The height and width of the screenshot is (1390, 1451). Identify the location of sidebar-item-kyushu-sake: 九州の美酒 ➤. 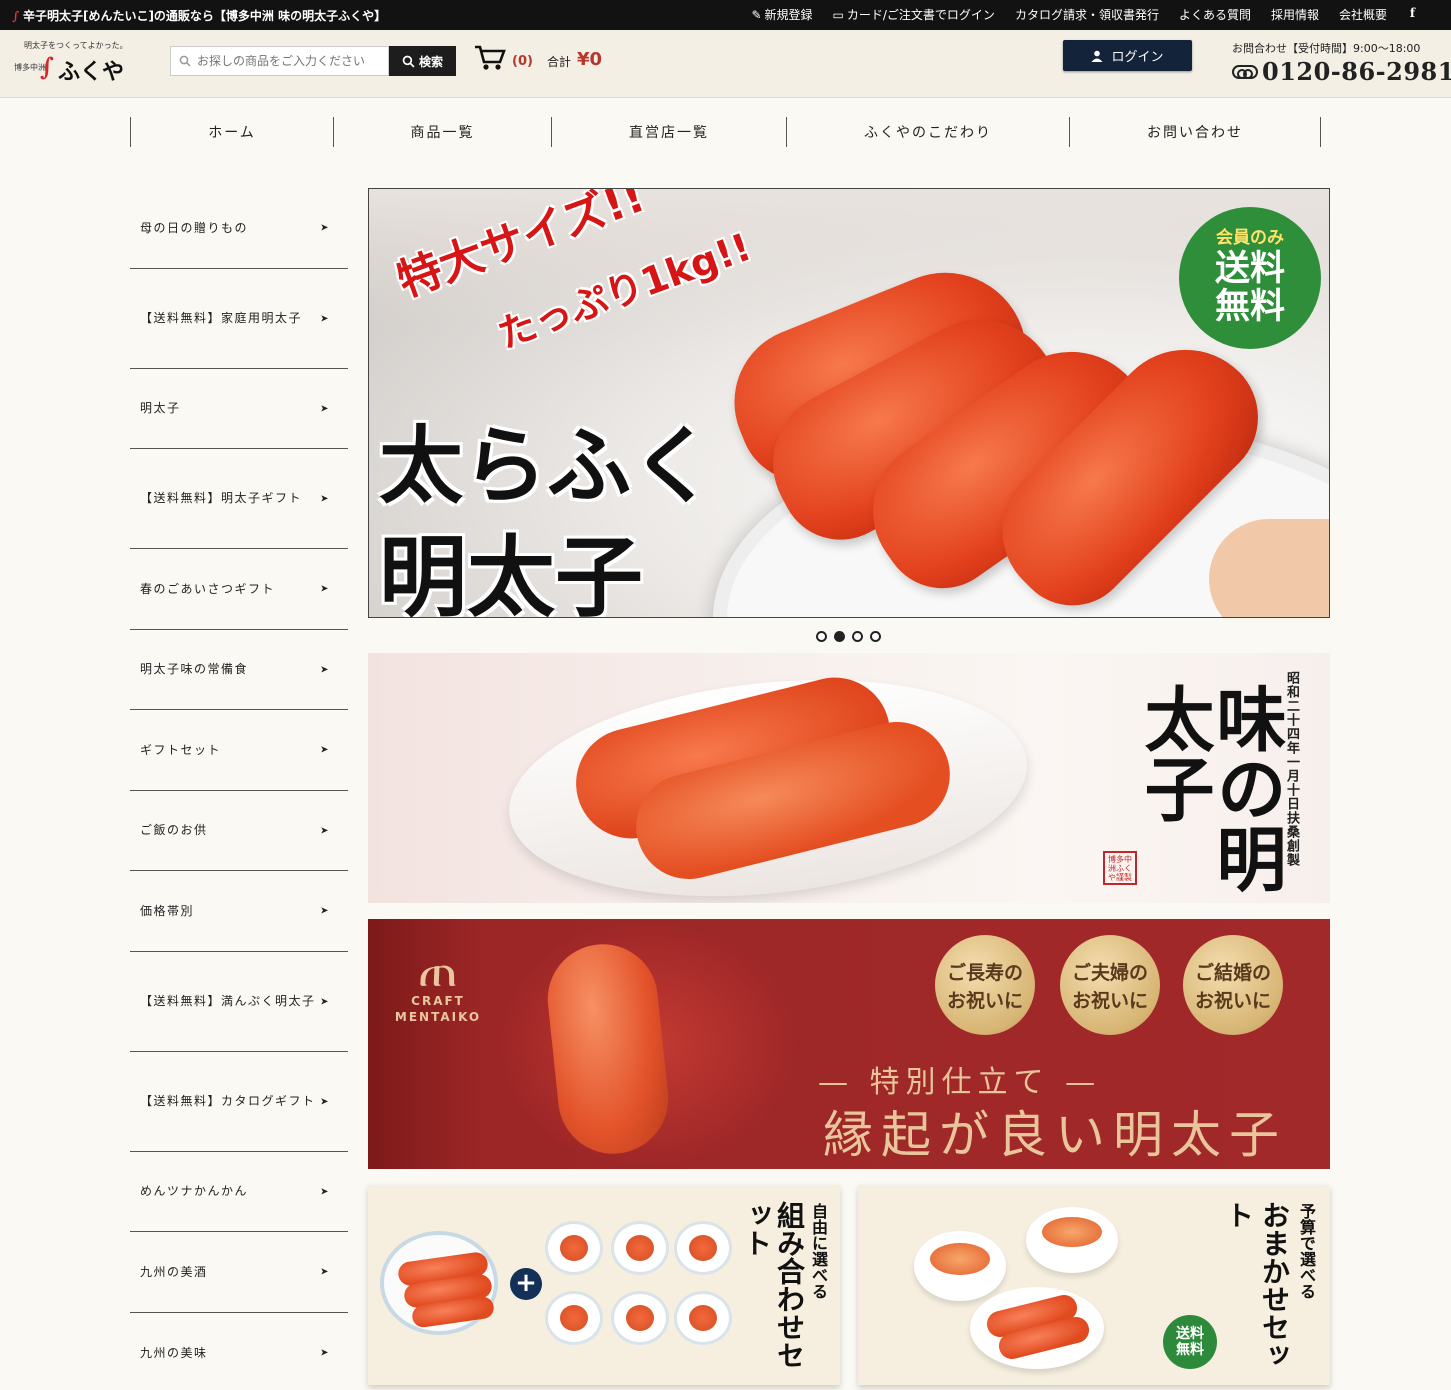
(239, 1272).